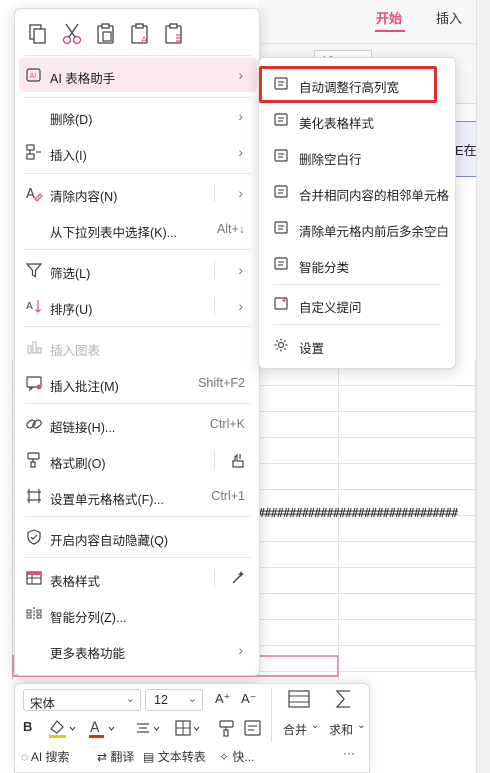 The height and width of the screenshot is (773, 490). What do you see at coordinates (238, 578) in the screenshot?
I see `magic-wand-icon` at bounding box center [238, 578].